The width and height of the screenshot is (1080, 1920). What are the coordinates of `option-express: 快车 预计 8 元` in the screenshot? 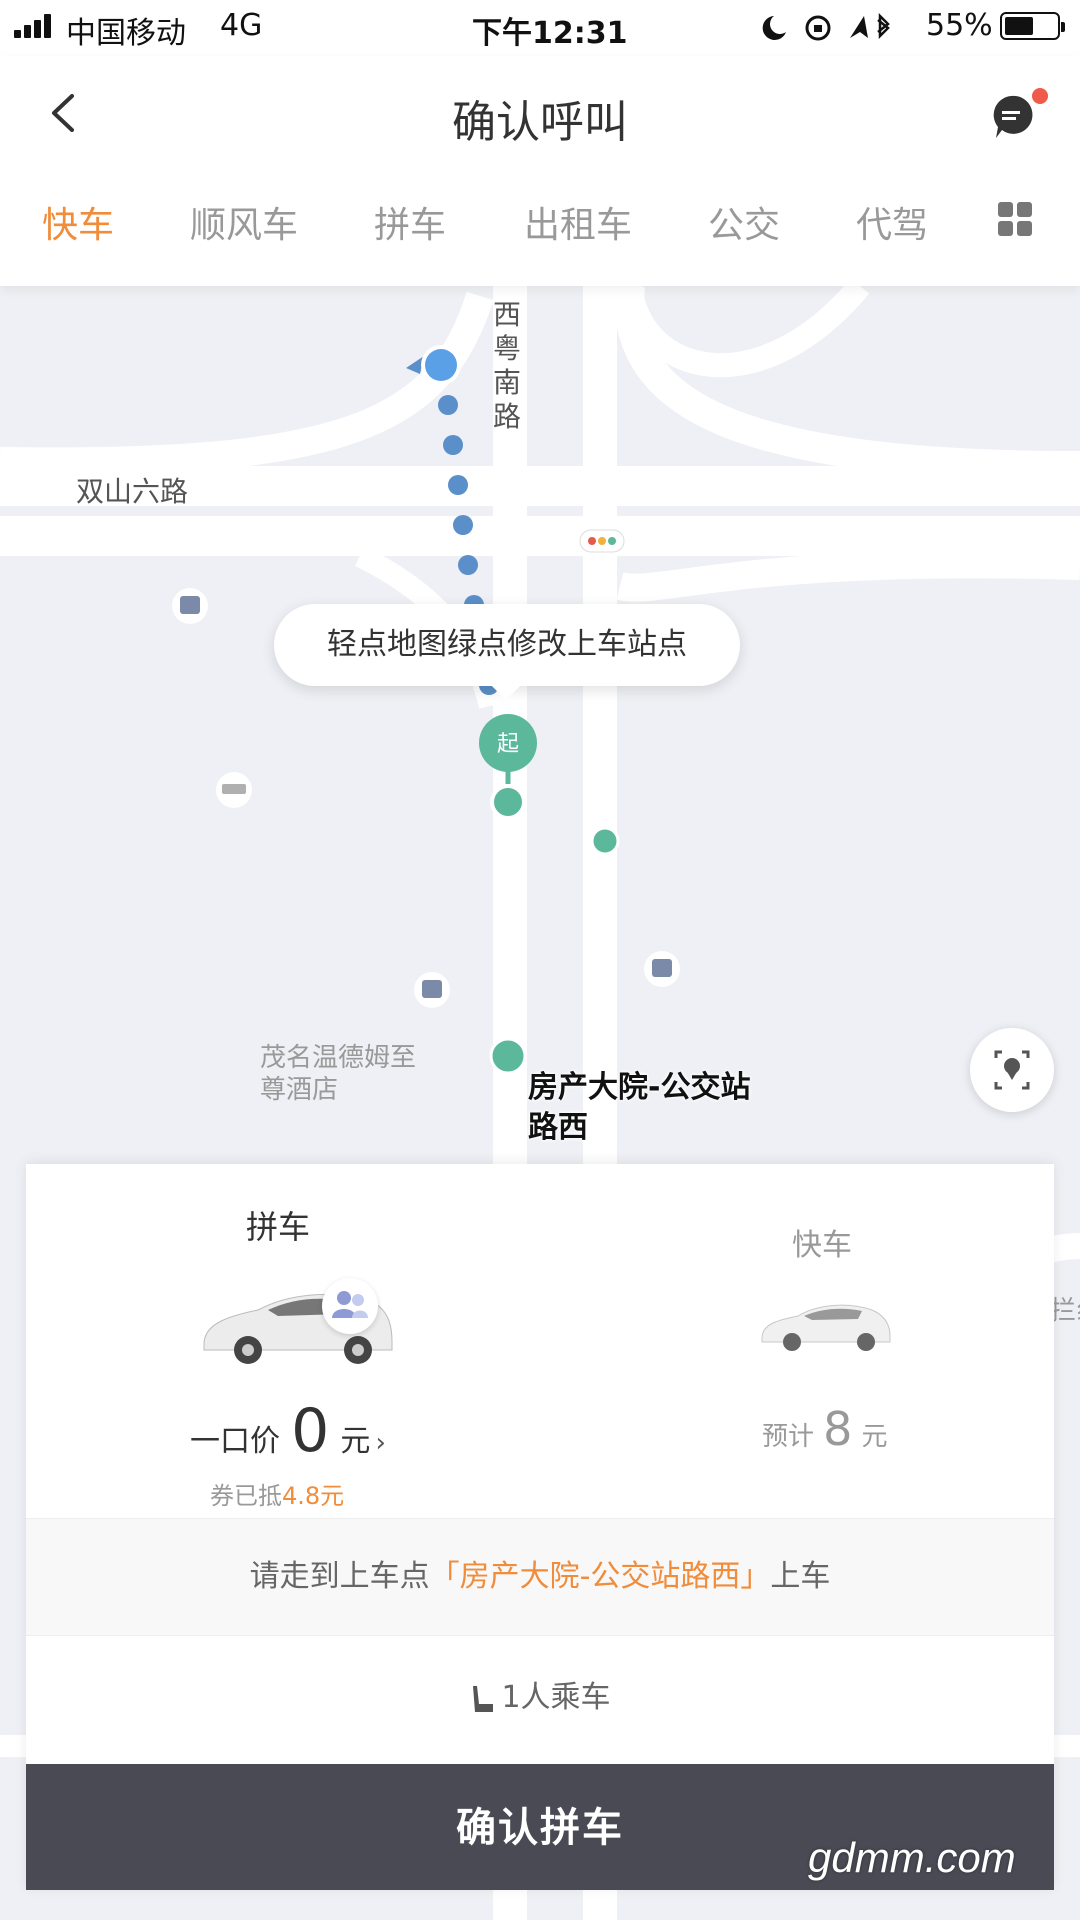 It's located at (797, 1341).